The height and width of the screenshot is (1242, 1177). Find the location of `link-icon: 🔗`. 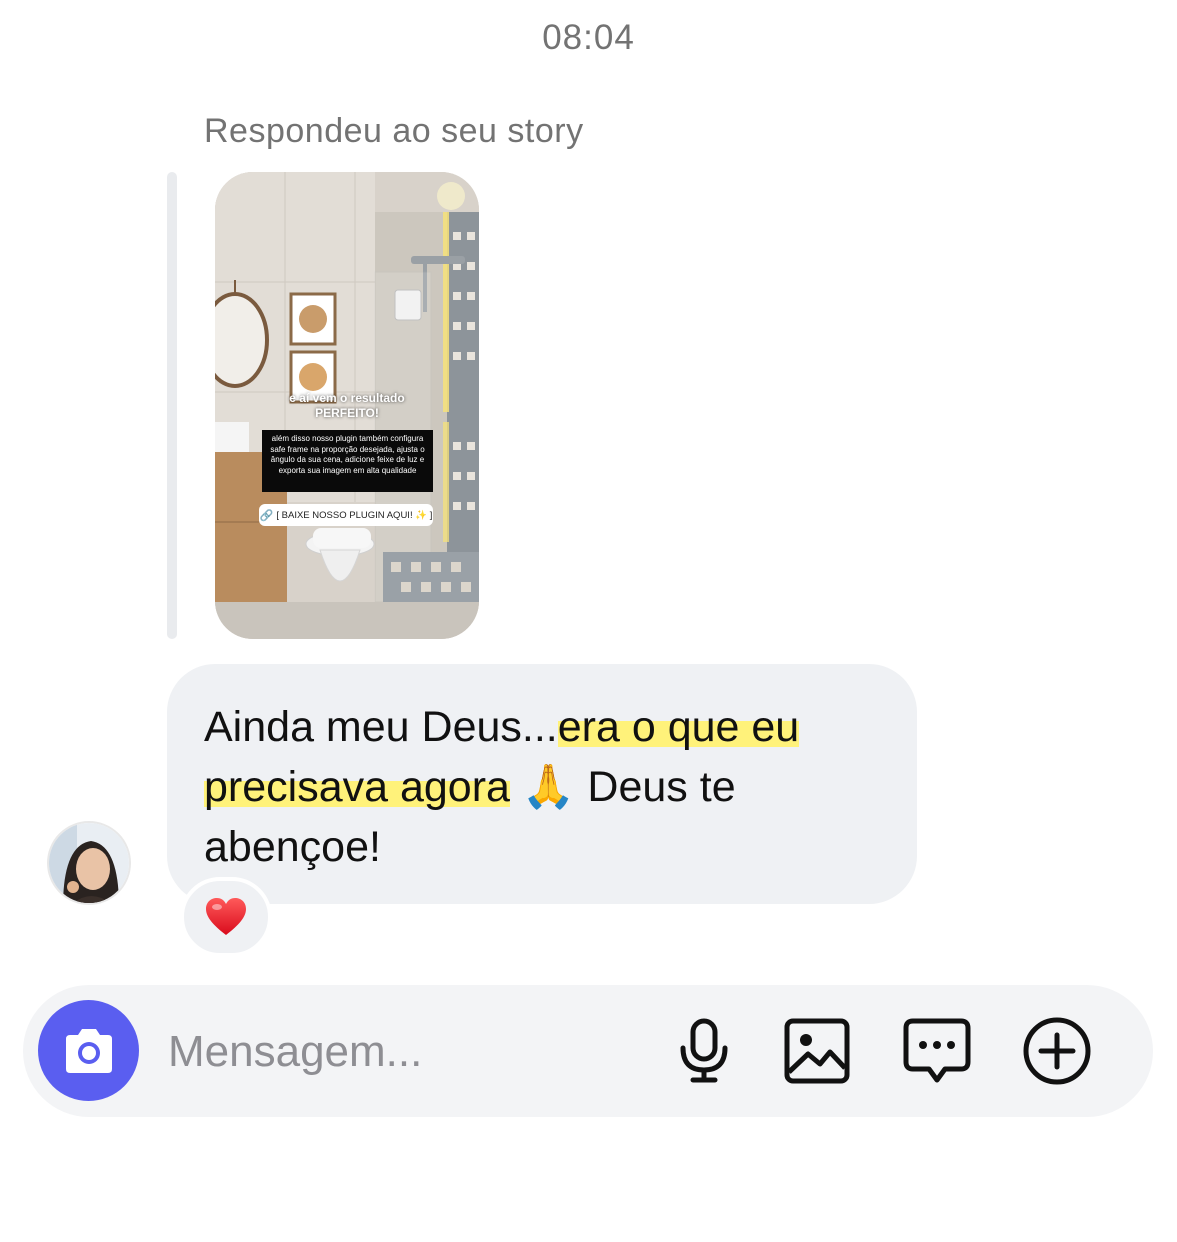

link-icon: 🔗 is located at coordinates (266, 515).